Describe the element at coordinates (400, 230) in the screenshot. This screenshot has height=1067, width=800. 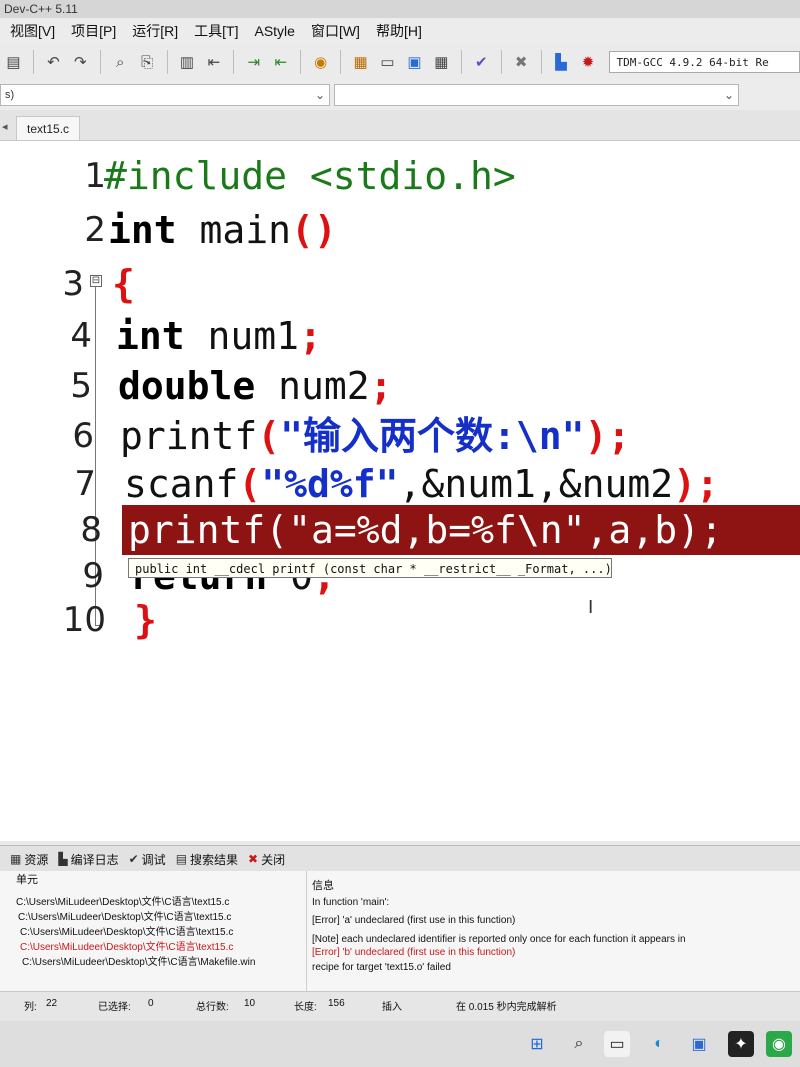
I see `code-line-2: 2 int main()` at that location.